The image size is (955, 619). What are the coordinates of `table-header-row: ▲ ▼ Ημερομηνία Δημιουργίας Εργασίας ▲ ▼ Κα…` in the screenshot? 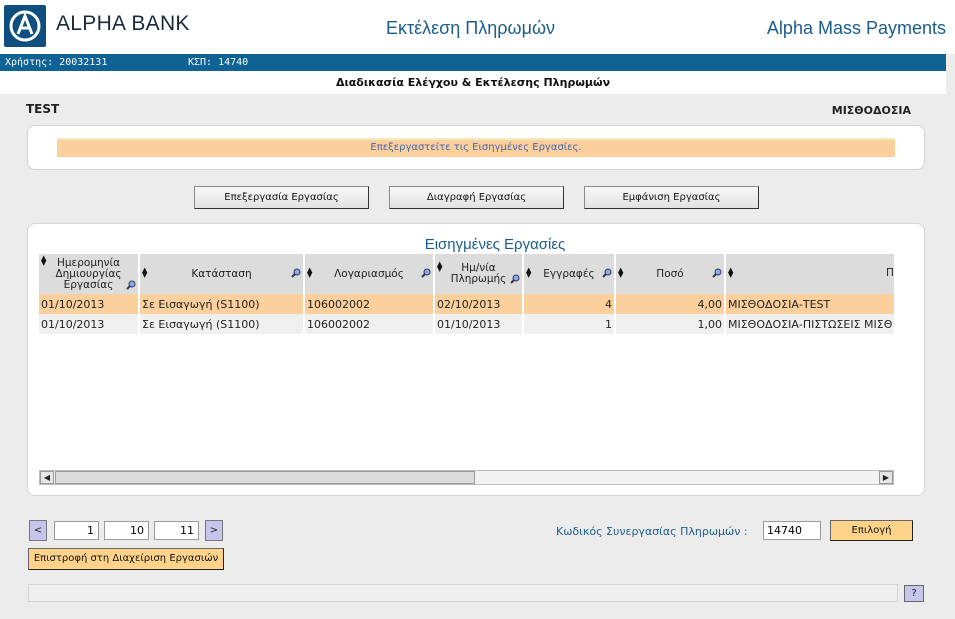 It's located at (466, 274).